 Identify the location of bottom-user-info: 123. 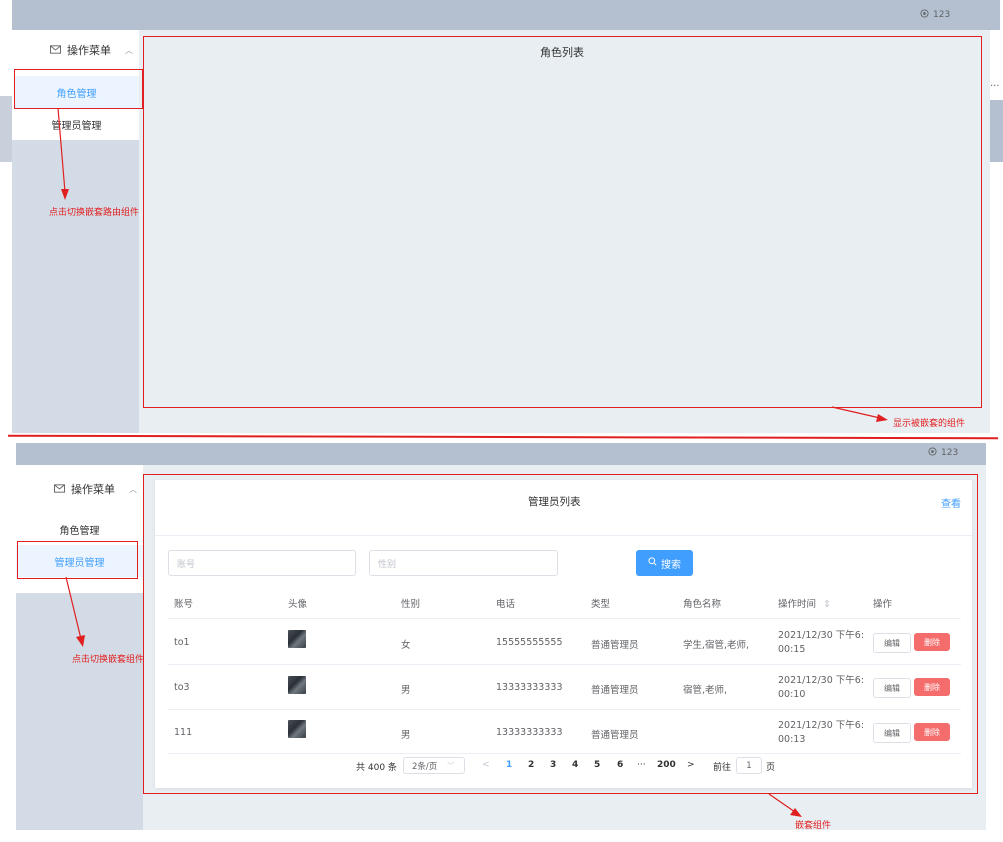
(943, 453).